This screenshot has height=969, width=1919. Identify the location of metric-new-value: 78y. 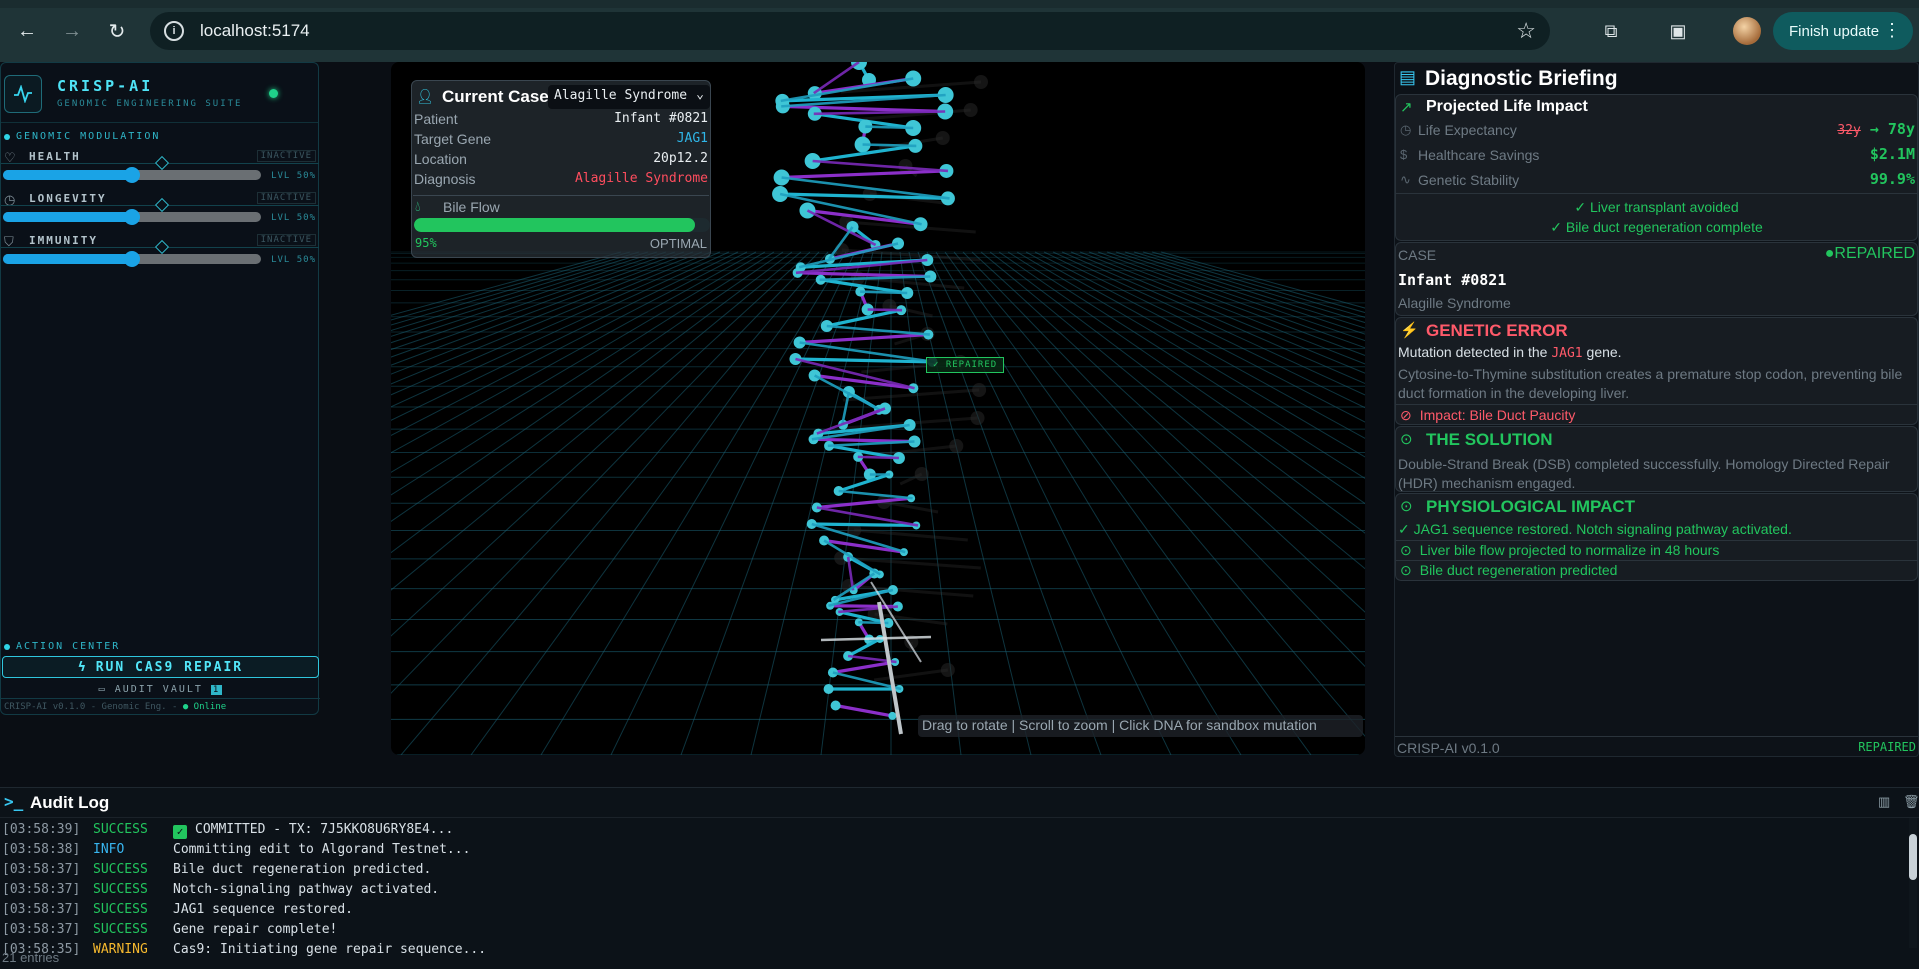
(1901, 129).